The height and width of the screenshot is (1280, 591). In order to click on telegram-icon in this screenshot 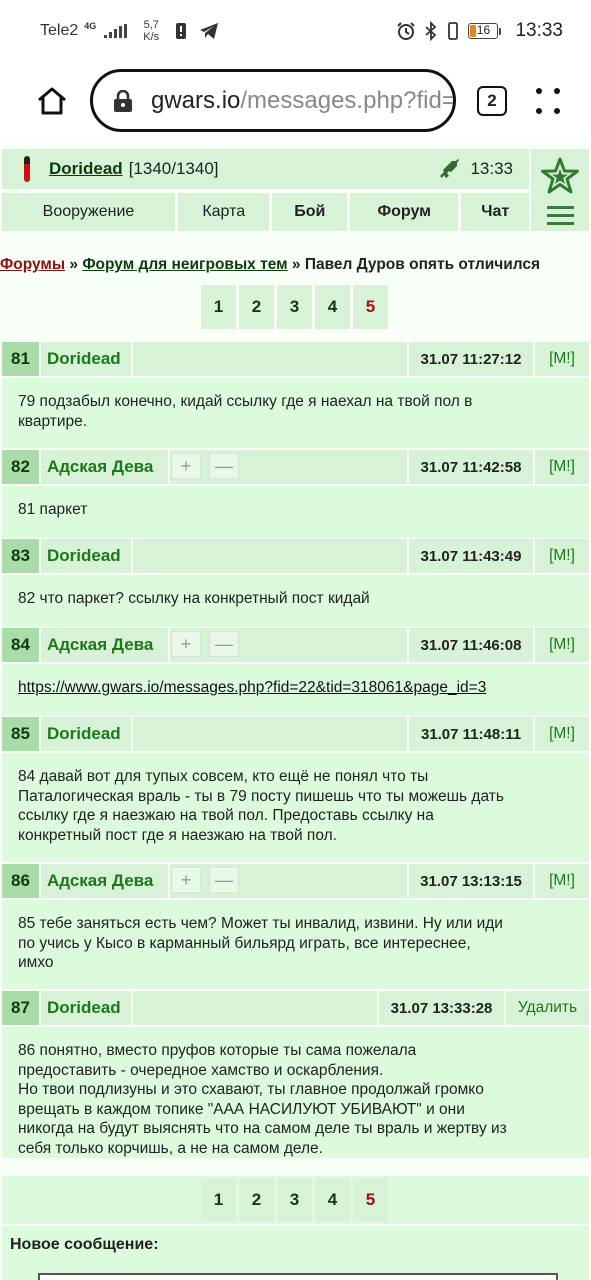, I will do `click(209, 31)`.